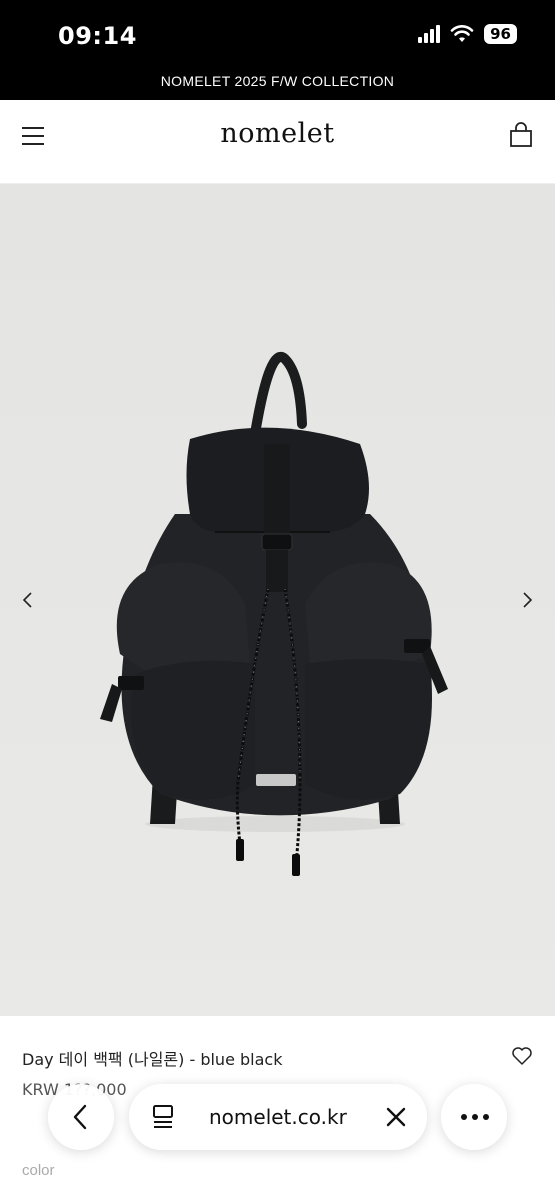 The height and width of the screenshot is (1200, 555). I want to click on wishlist-button, so click(522, 1056).